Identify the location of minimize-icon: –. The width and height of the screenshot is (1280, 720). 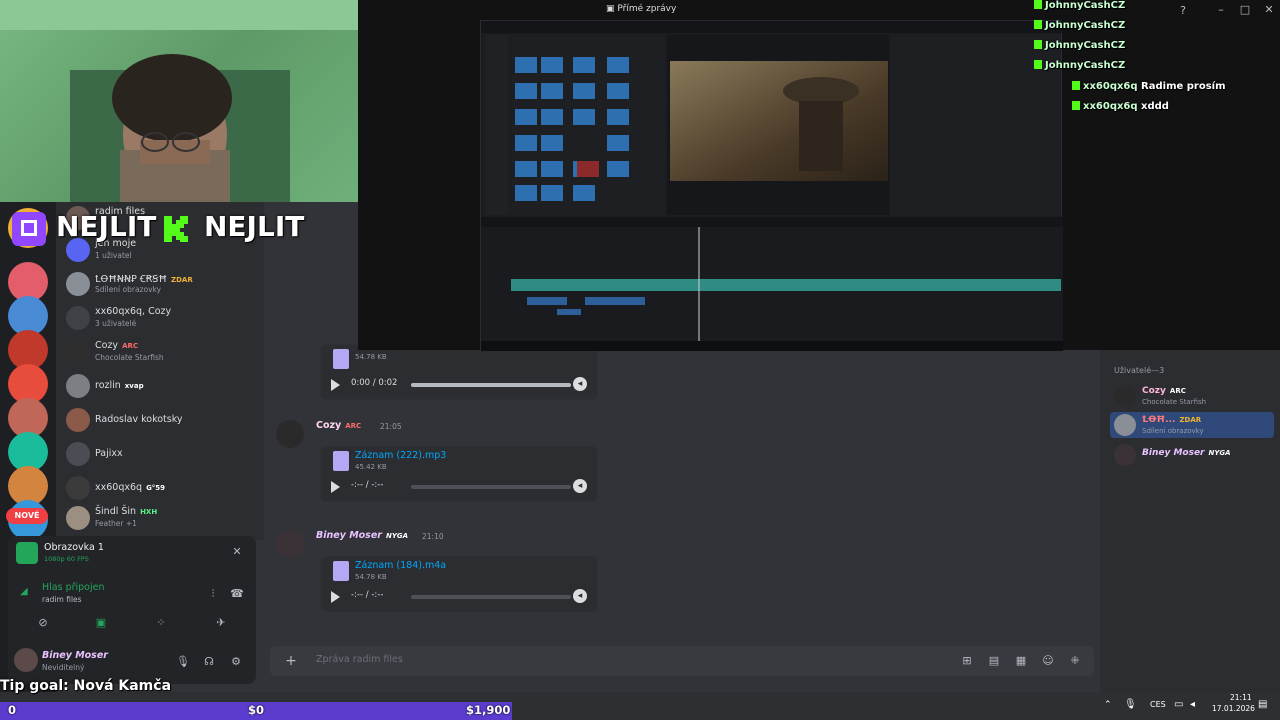
(1221, 10).